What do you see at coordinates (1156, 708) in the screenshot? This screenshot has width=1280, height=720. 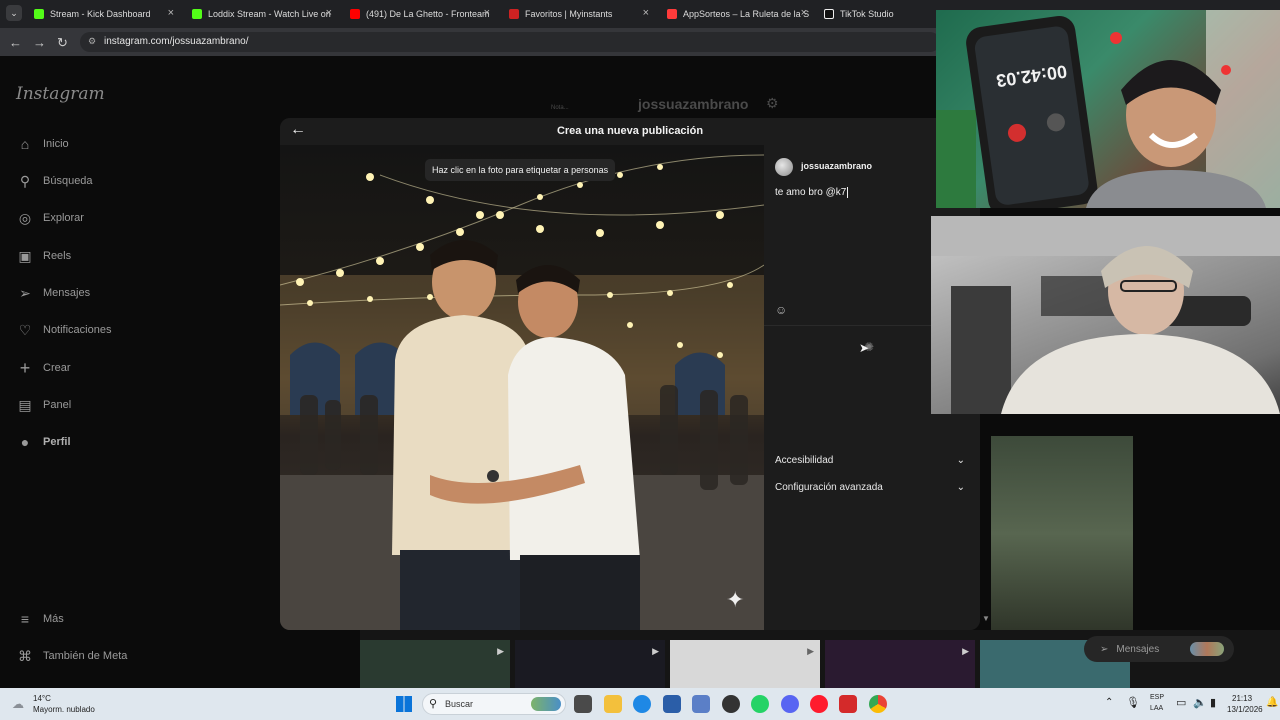 I see `language-bottom: LAA` at bounding box center [1156, 708].